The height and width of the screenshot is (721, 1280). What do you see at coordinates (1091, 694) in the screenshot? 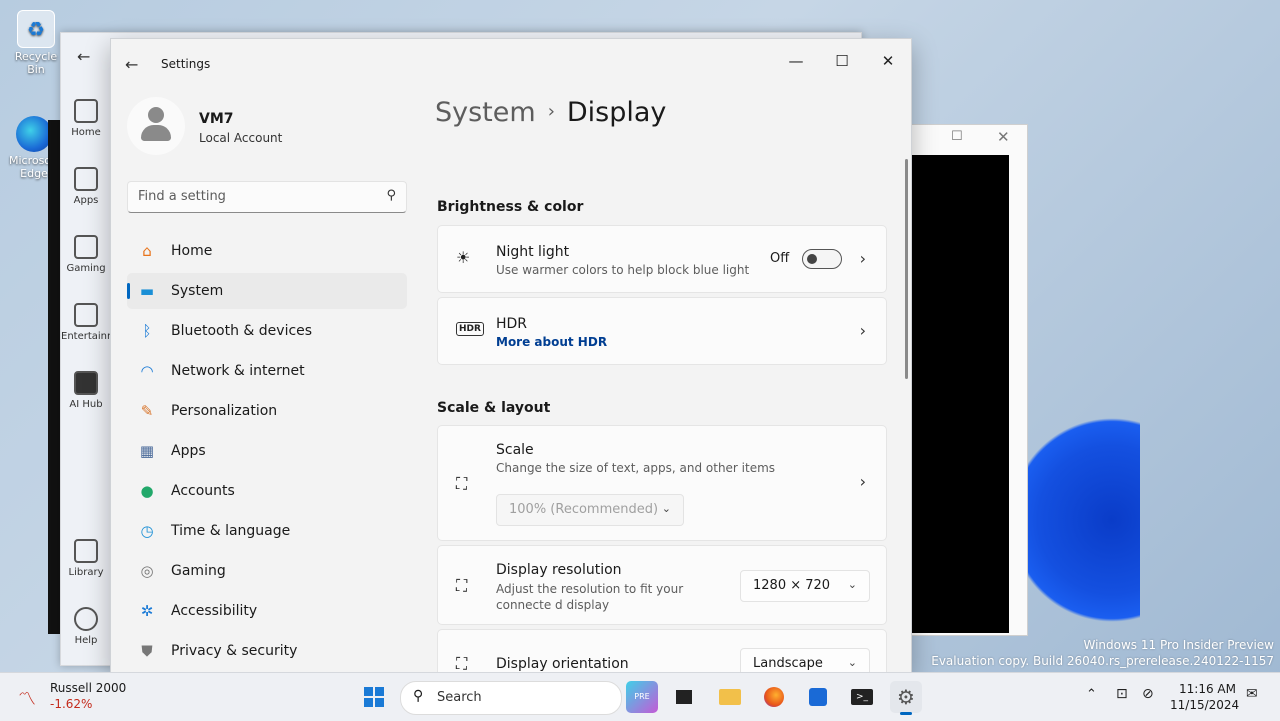
I see `show-hidden-icons-button: ⌃` at bounding box center [1091, 694].